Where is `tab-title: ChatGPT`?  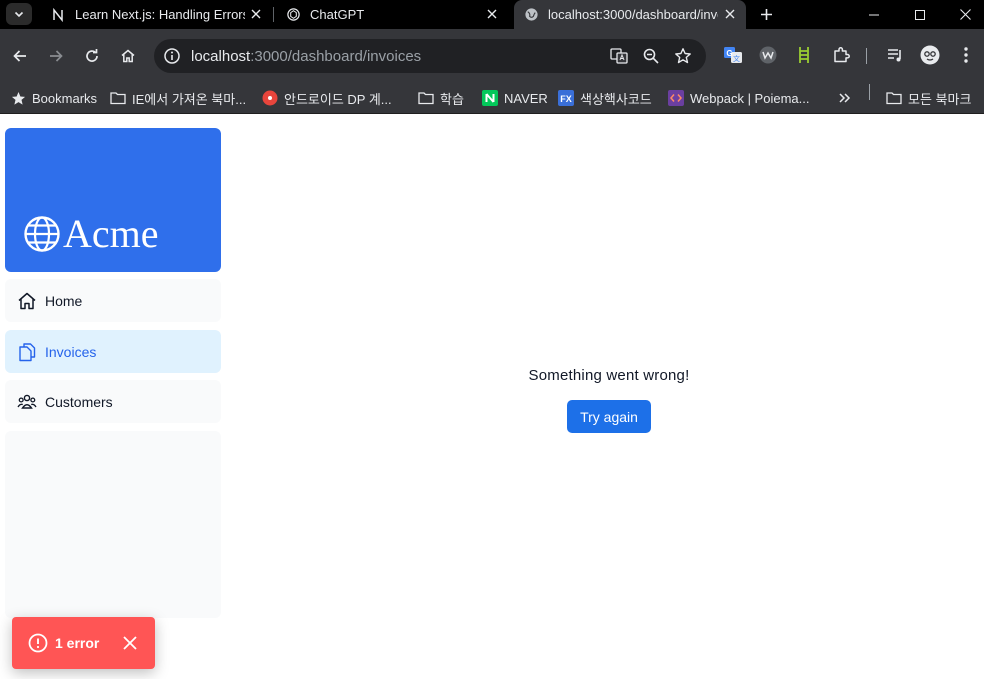 tab-title: ChatGPT is located at coordinates (337, 14).